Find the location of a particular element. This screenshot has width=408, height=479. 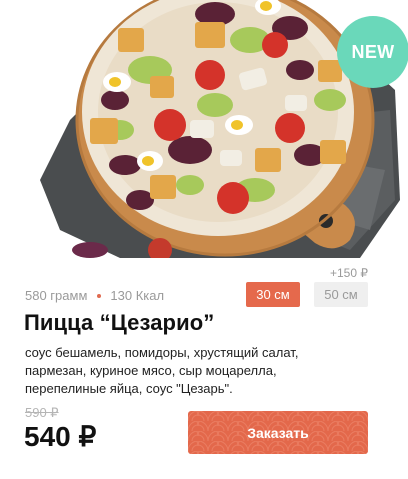

size-option-50: 50 см is located at coordinates (341, 294).